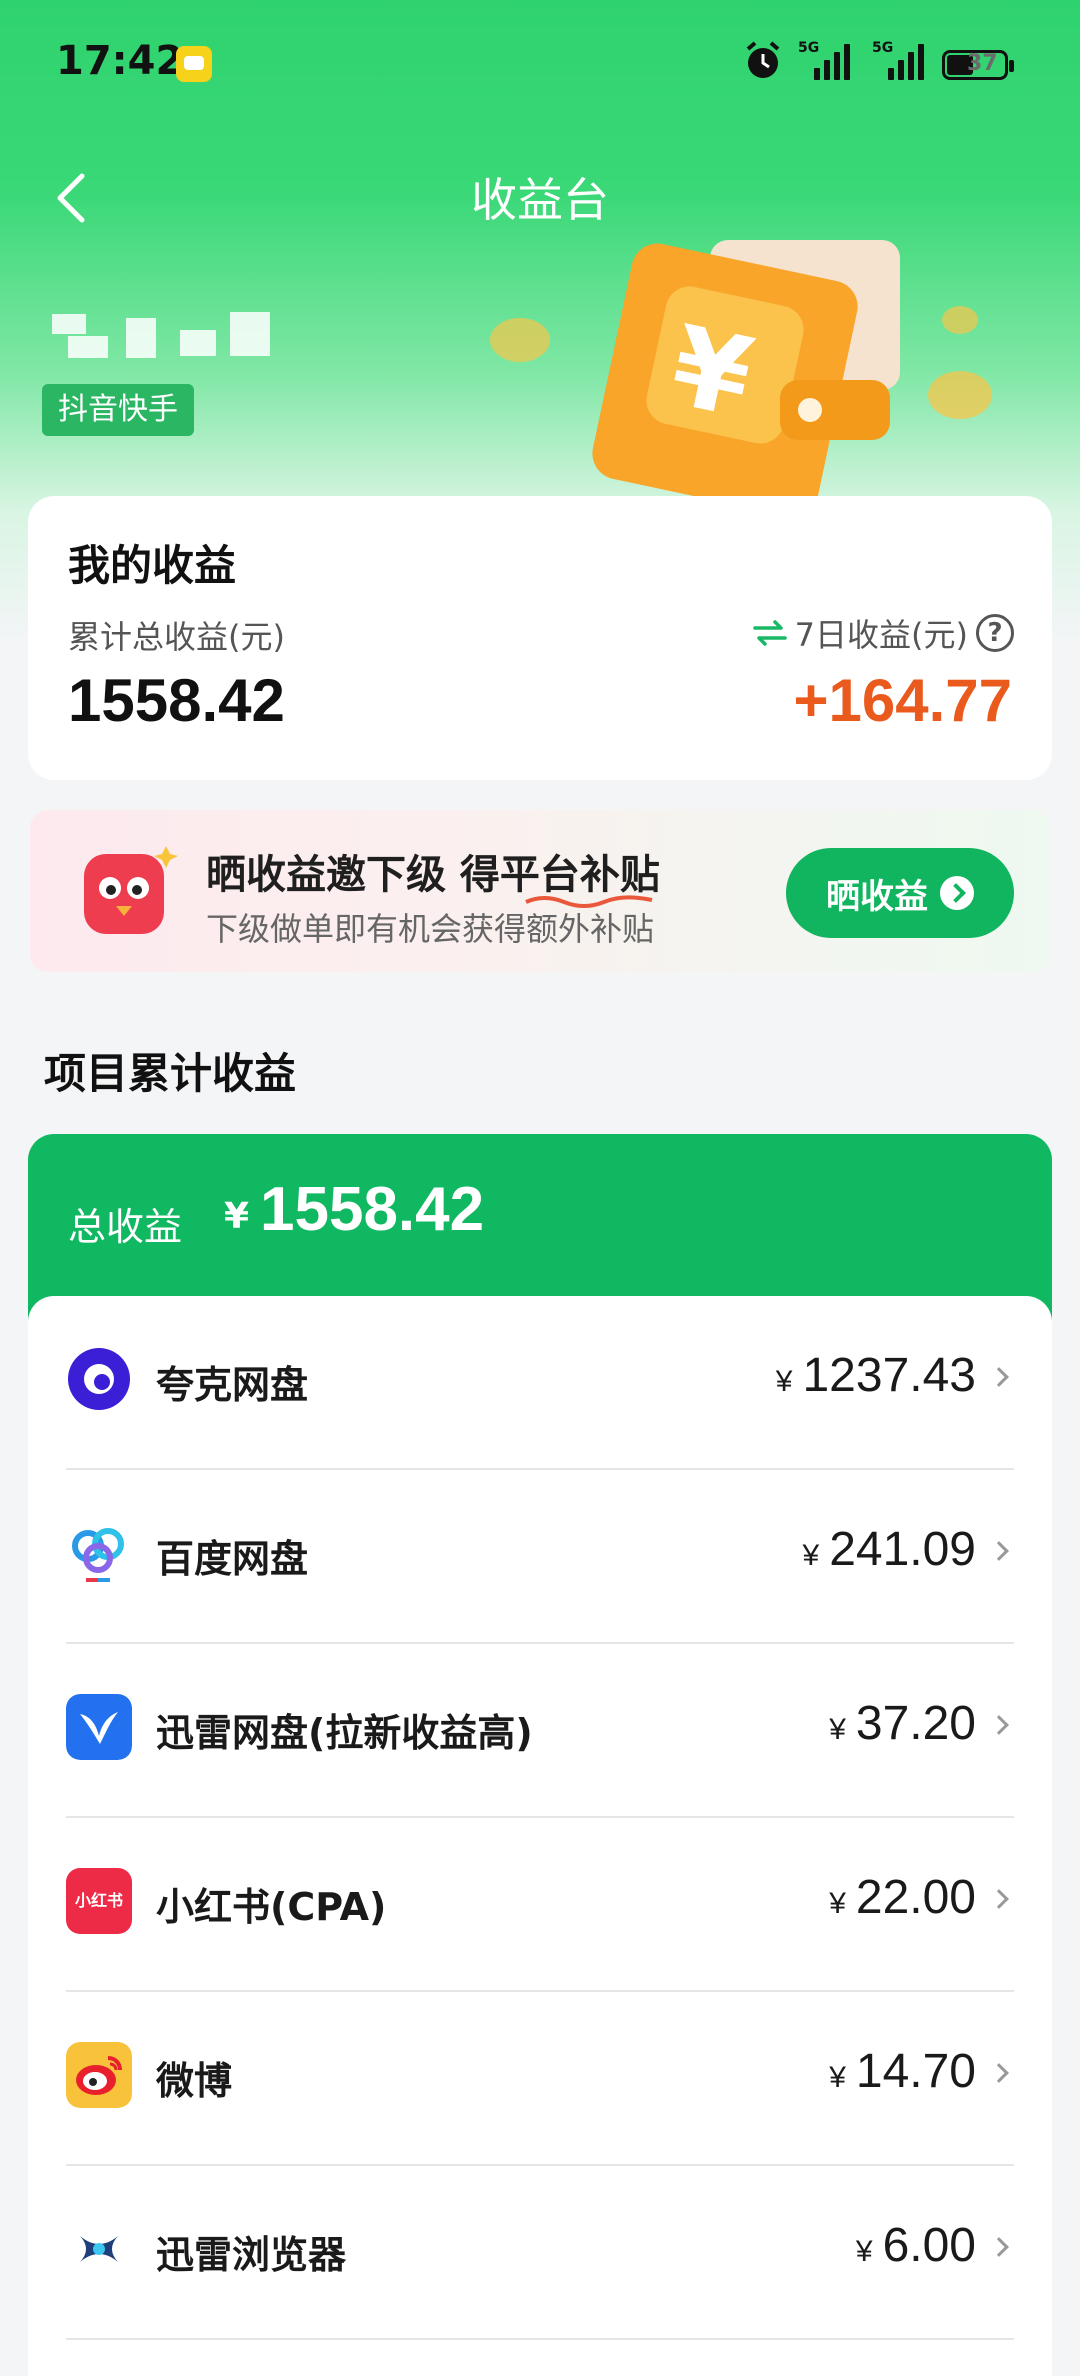 The height and width of the screenshot is (2376, 1080). I want to click on project-amount: ¥22.00, so click(902, 1897).